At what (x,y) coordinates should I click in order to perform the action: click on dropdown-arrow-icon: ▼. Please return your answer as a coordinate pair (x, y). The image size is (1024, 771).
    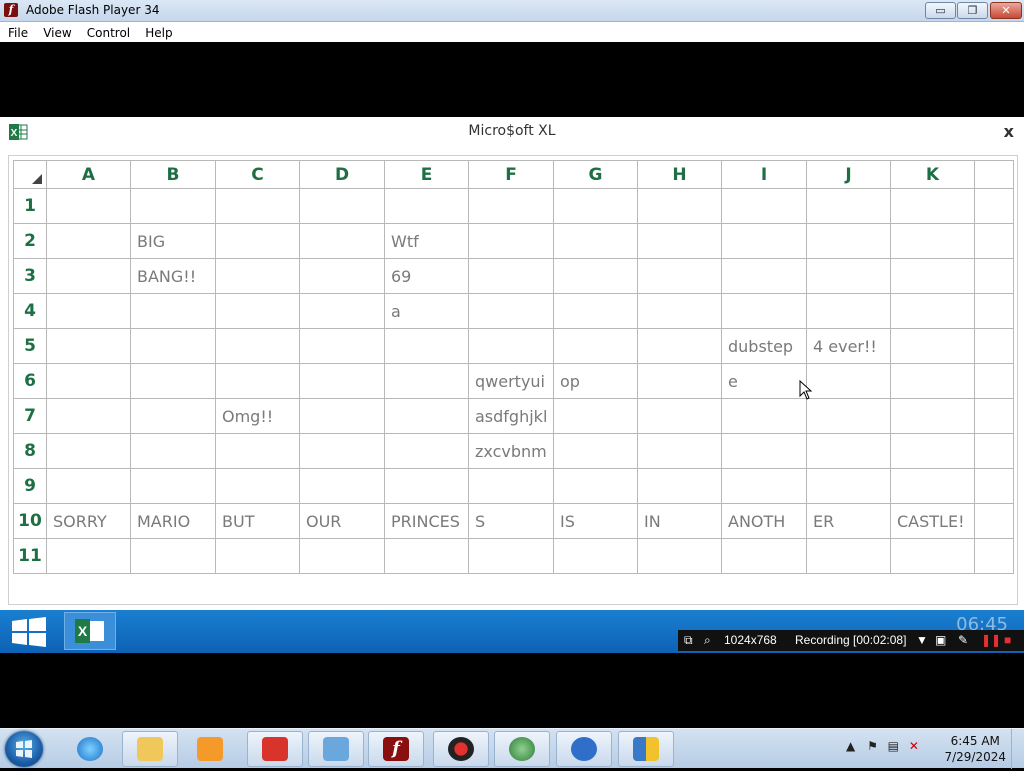
    Looking at the image, I should click on (922, 640).